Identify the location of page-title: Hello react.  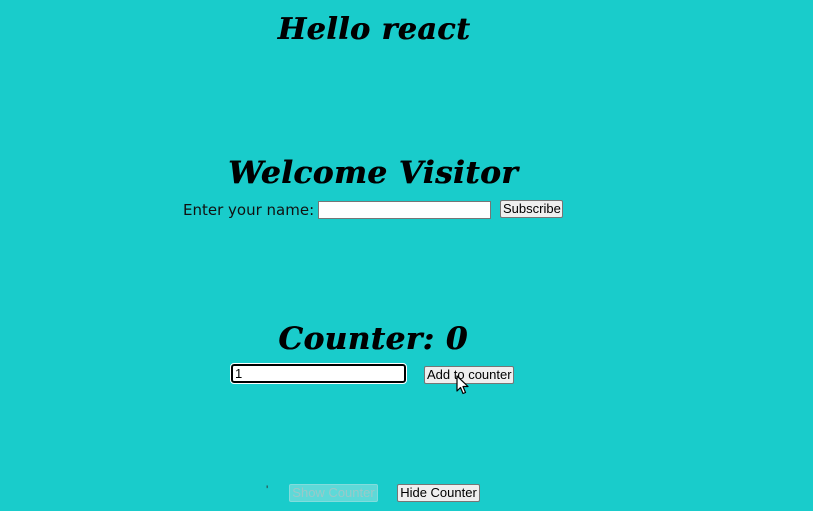
(374, 29).